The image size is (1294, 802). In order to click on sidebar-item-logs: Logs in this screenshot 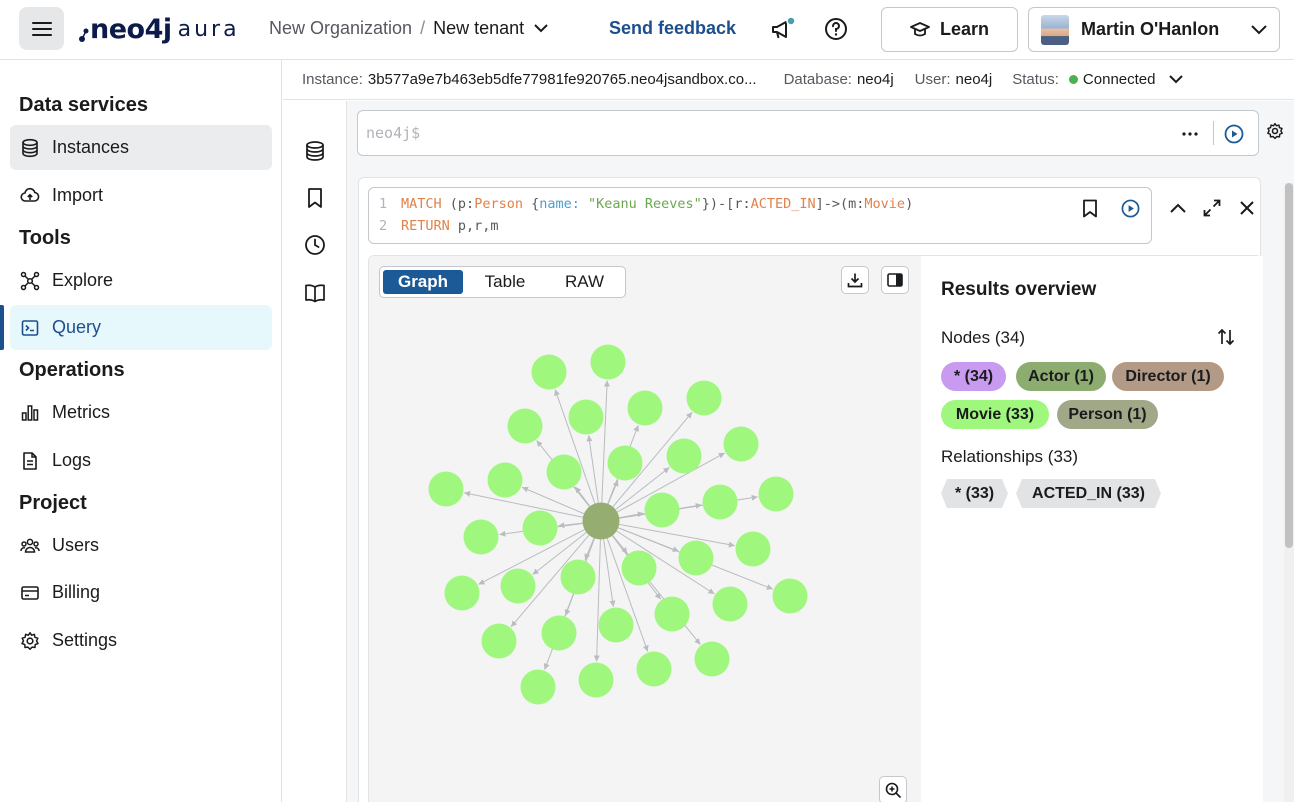, I will do `click(141, 460)`.